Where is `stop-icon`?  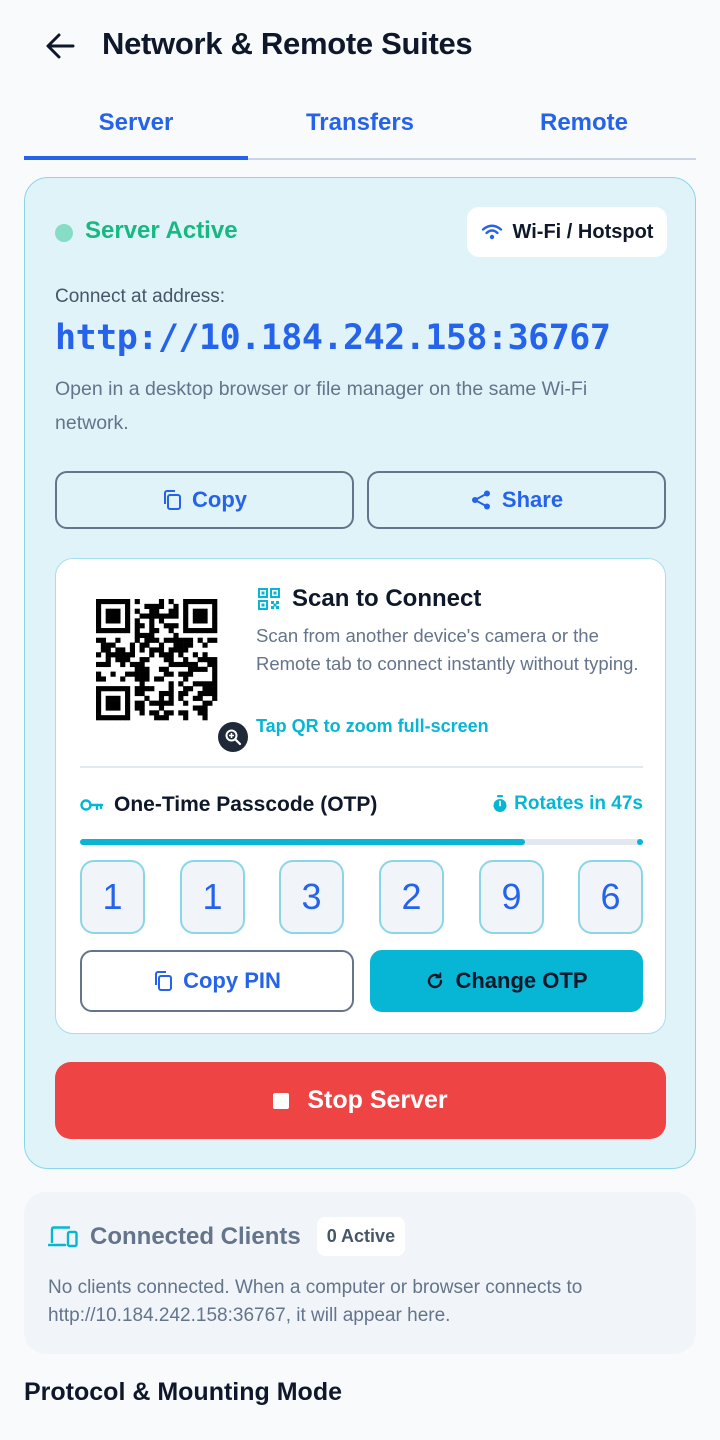
stop-icon is located at coordinates (281, 1100).